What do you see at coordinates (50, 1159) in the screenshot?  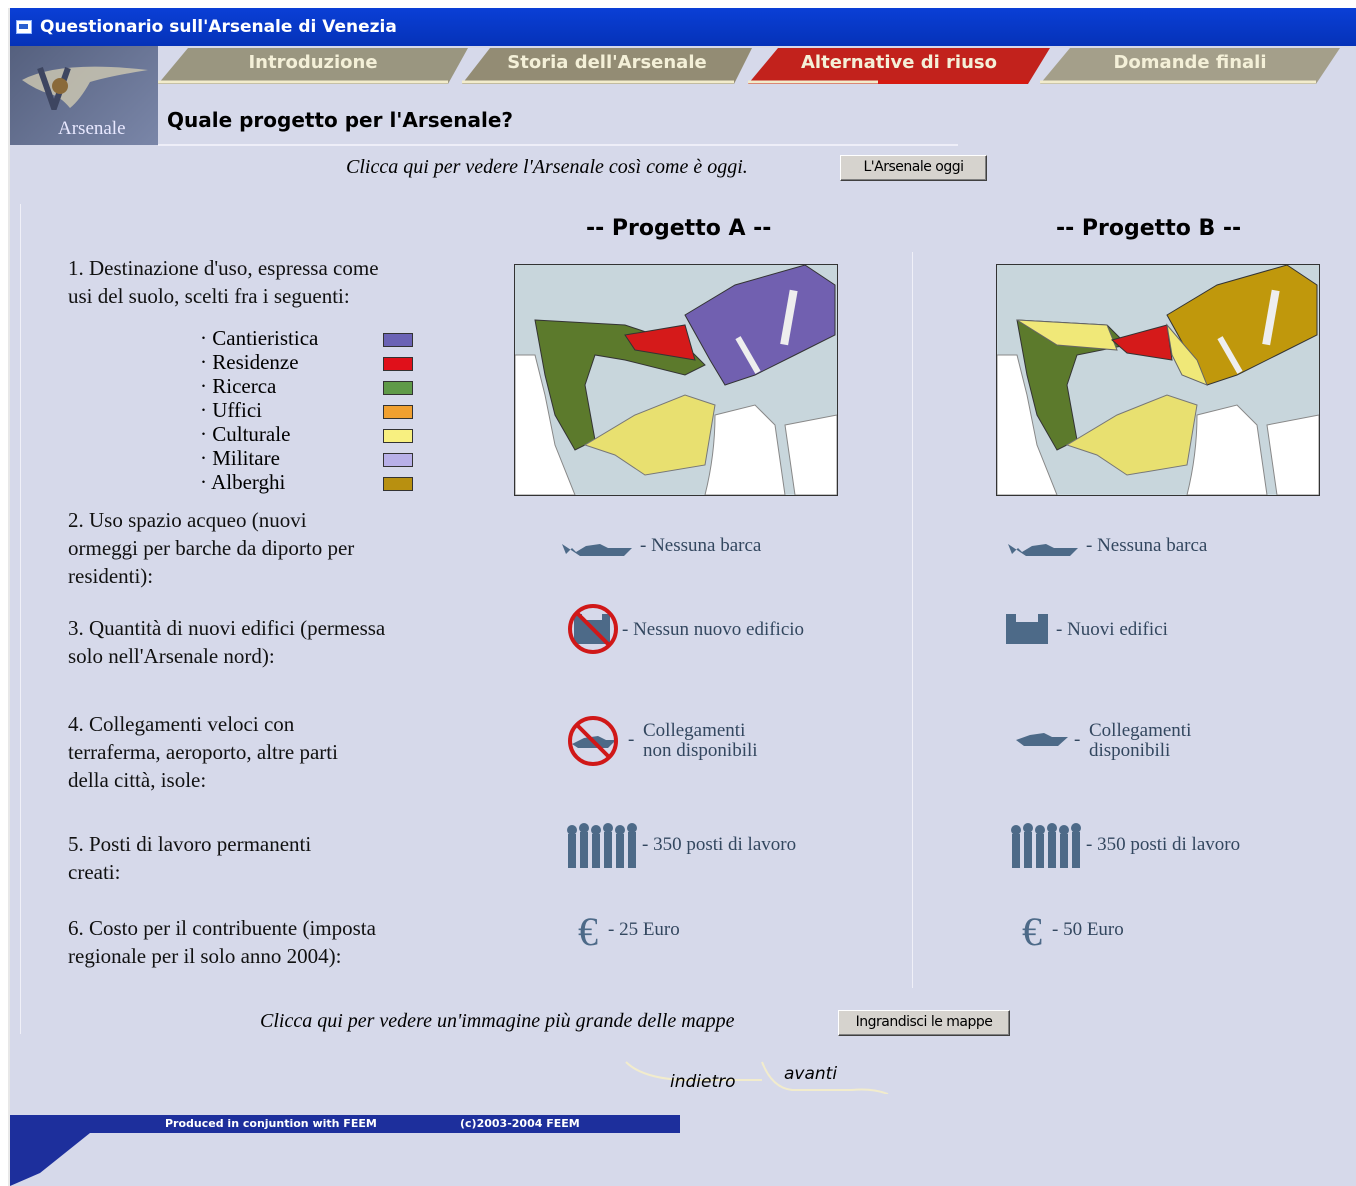 I see `footer-corner` at bounding box center [50, 1159].